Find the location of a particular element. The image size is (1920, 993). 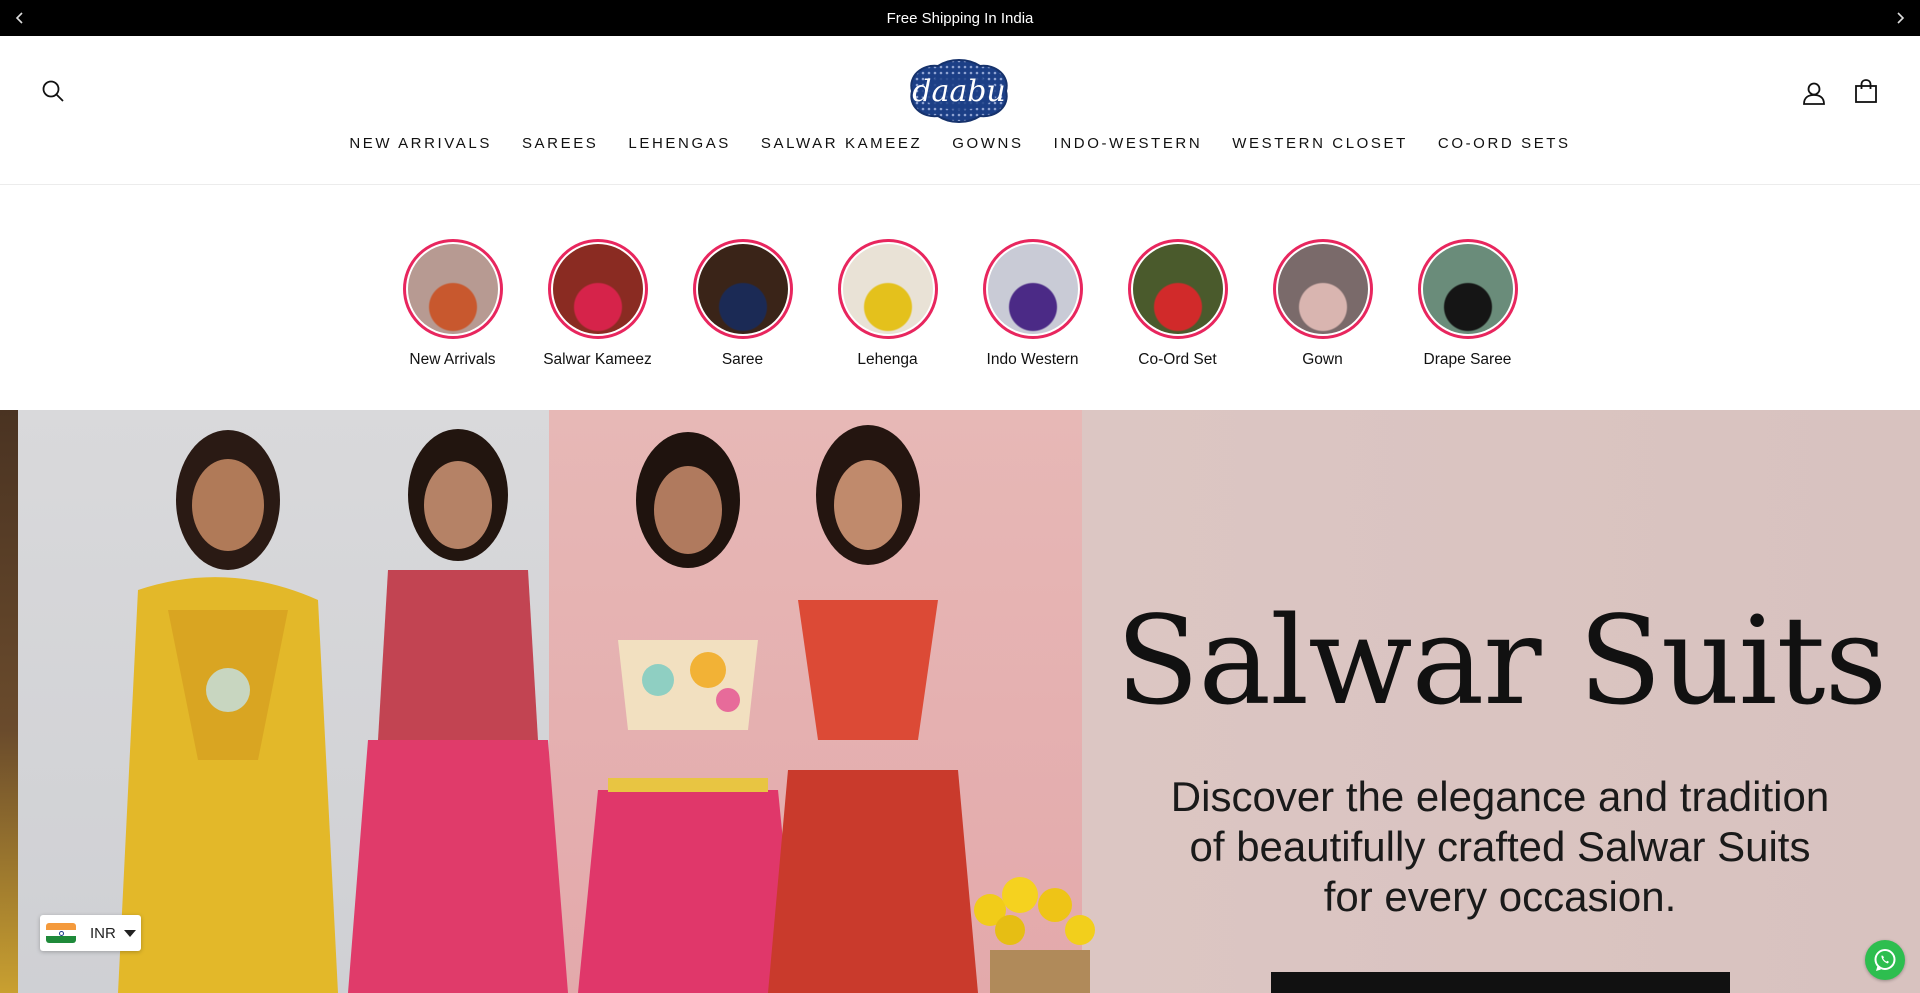

hero-shop-button is located at coordinates (1500, 982).